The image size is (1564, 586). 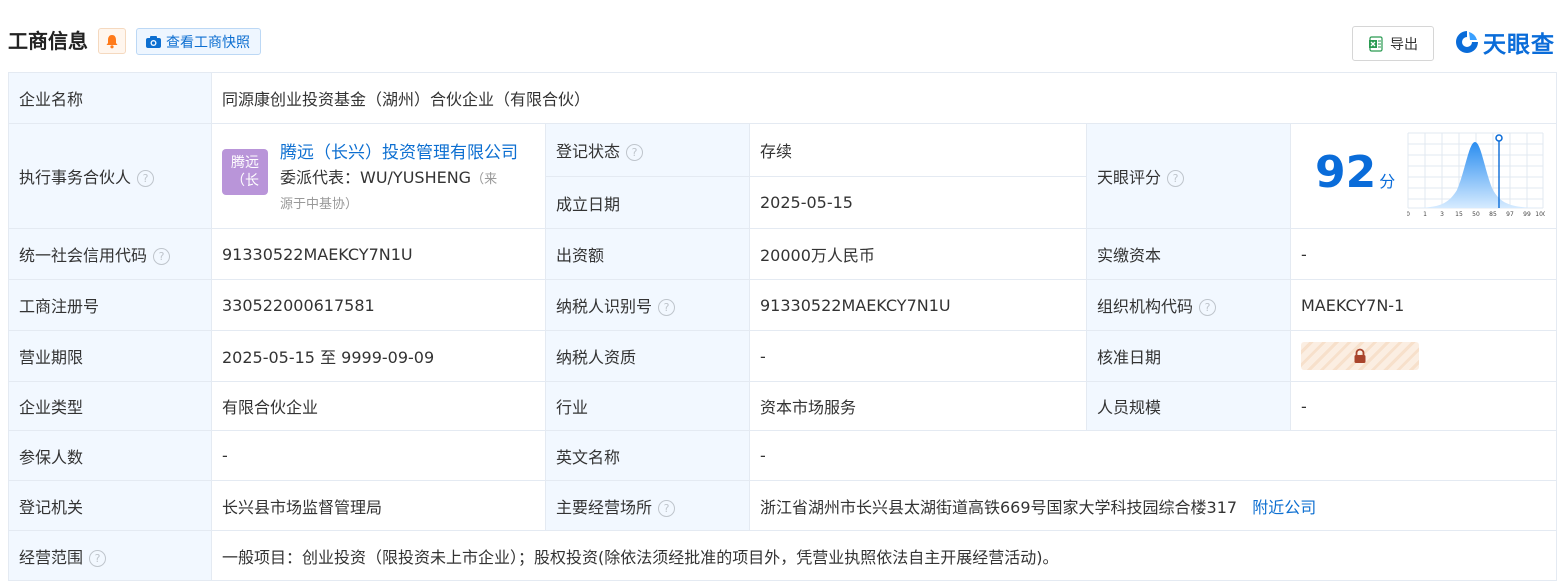 What do you see at coordinates (884, 98) in the screenshot?
I see `company-name-value: 同源康创业投资基金（湖州）合伙企业（有限合伙）` at bounding box center [884, 98].